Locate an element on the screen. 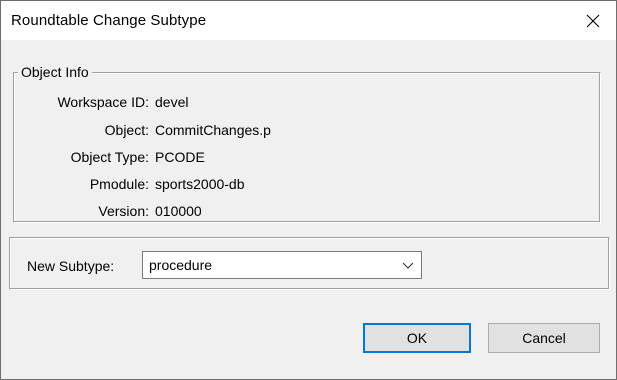 Image resolution: width=617 pixels, height=380 pixels. object-type-label: Object Type: is located at coordinates (109, 157).